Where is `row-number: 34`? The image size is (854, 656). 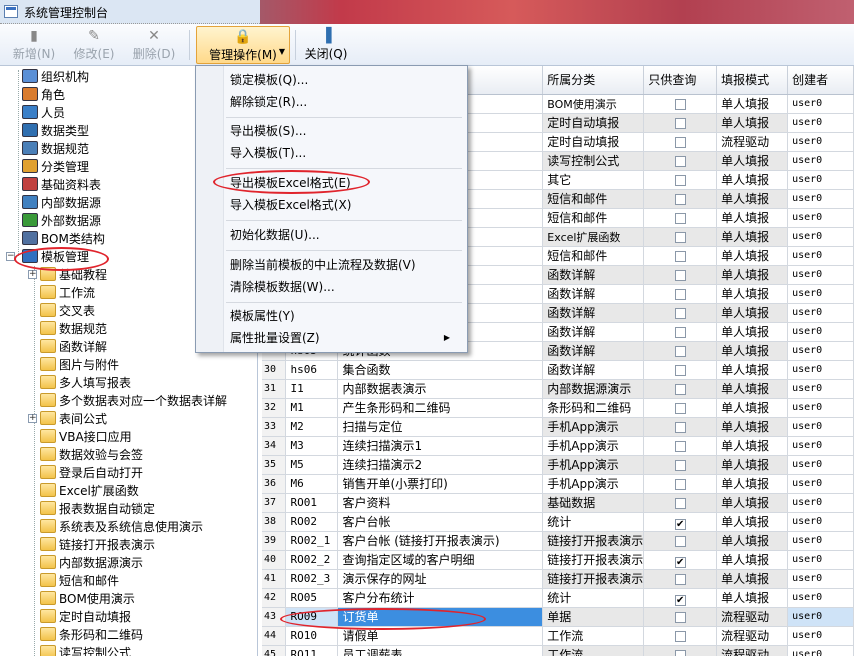 row-number: 34 is located at coordinates (274, 446).